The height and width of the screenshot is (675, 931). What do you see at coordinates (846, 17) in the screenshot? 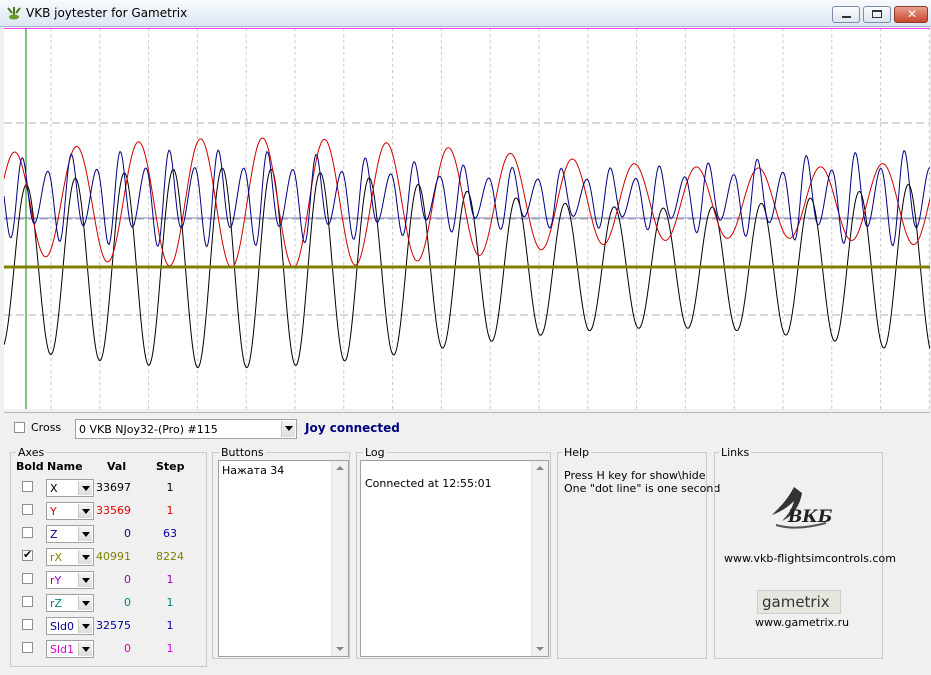
I see `minimize-icon` at bounding box center [846, 17].